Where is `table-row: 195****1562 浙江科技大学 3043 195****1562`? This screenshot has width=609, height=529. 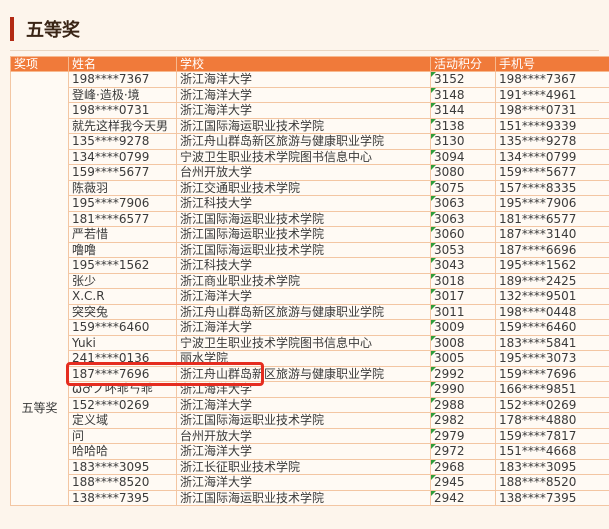 table-row: 195****1562 浙江科技大学 3043 195****1562 is located at coordinates (310, 265).